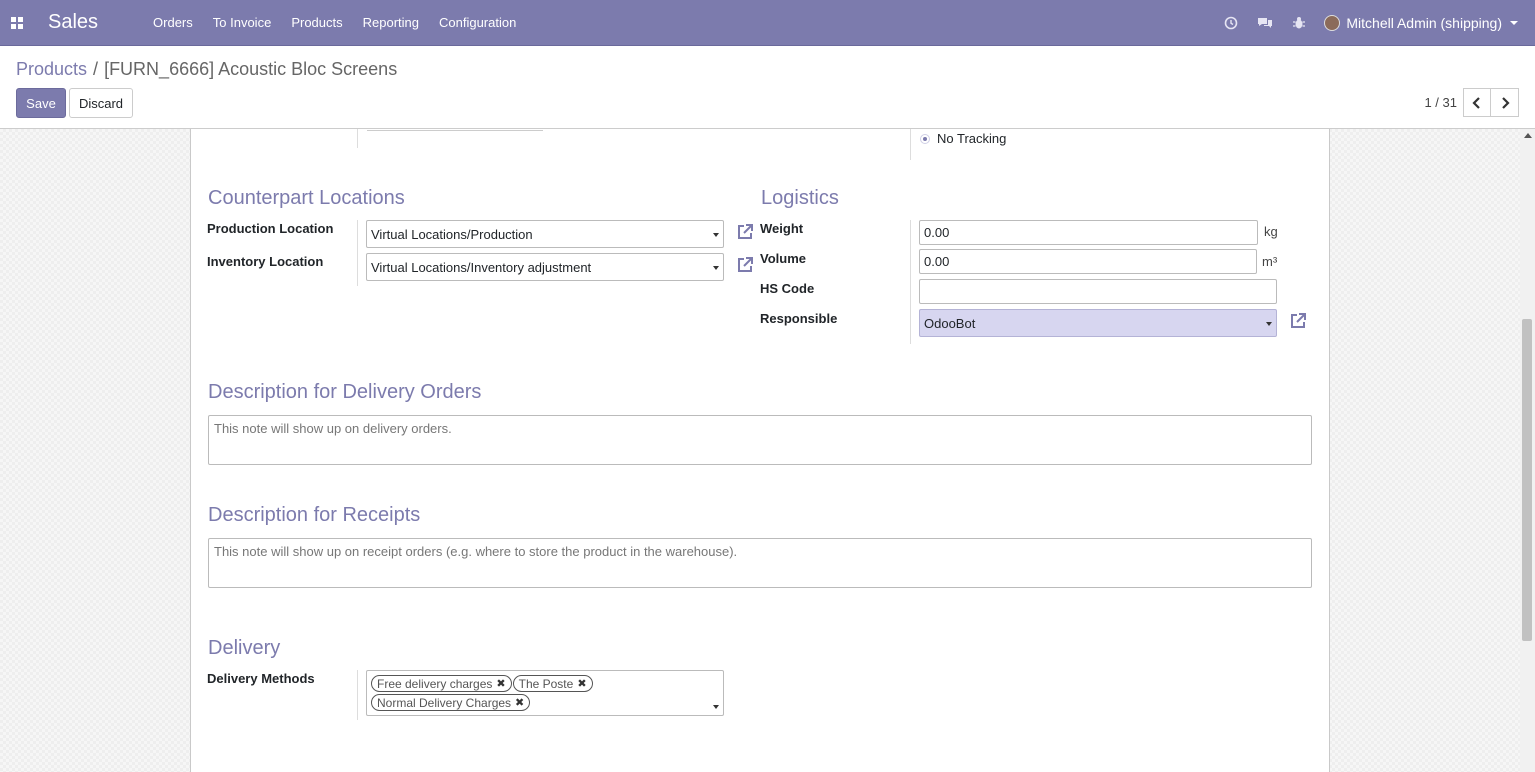 This screenshot has width=1535, height=772. I want to click on pager-value: 1 / 31, so click(1440, 102).